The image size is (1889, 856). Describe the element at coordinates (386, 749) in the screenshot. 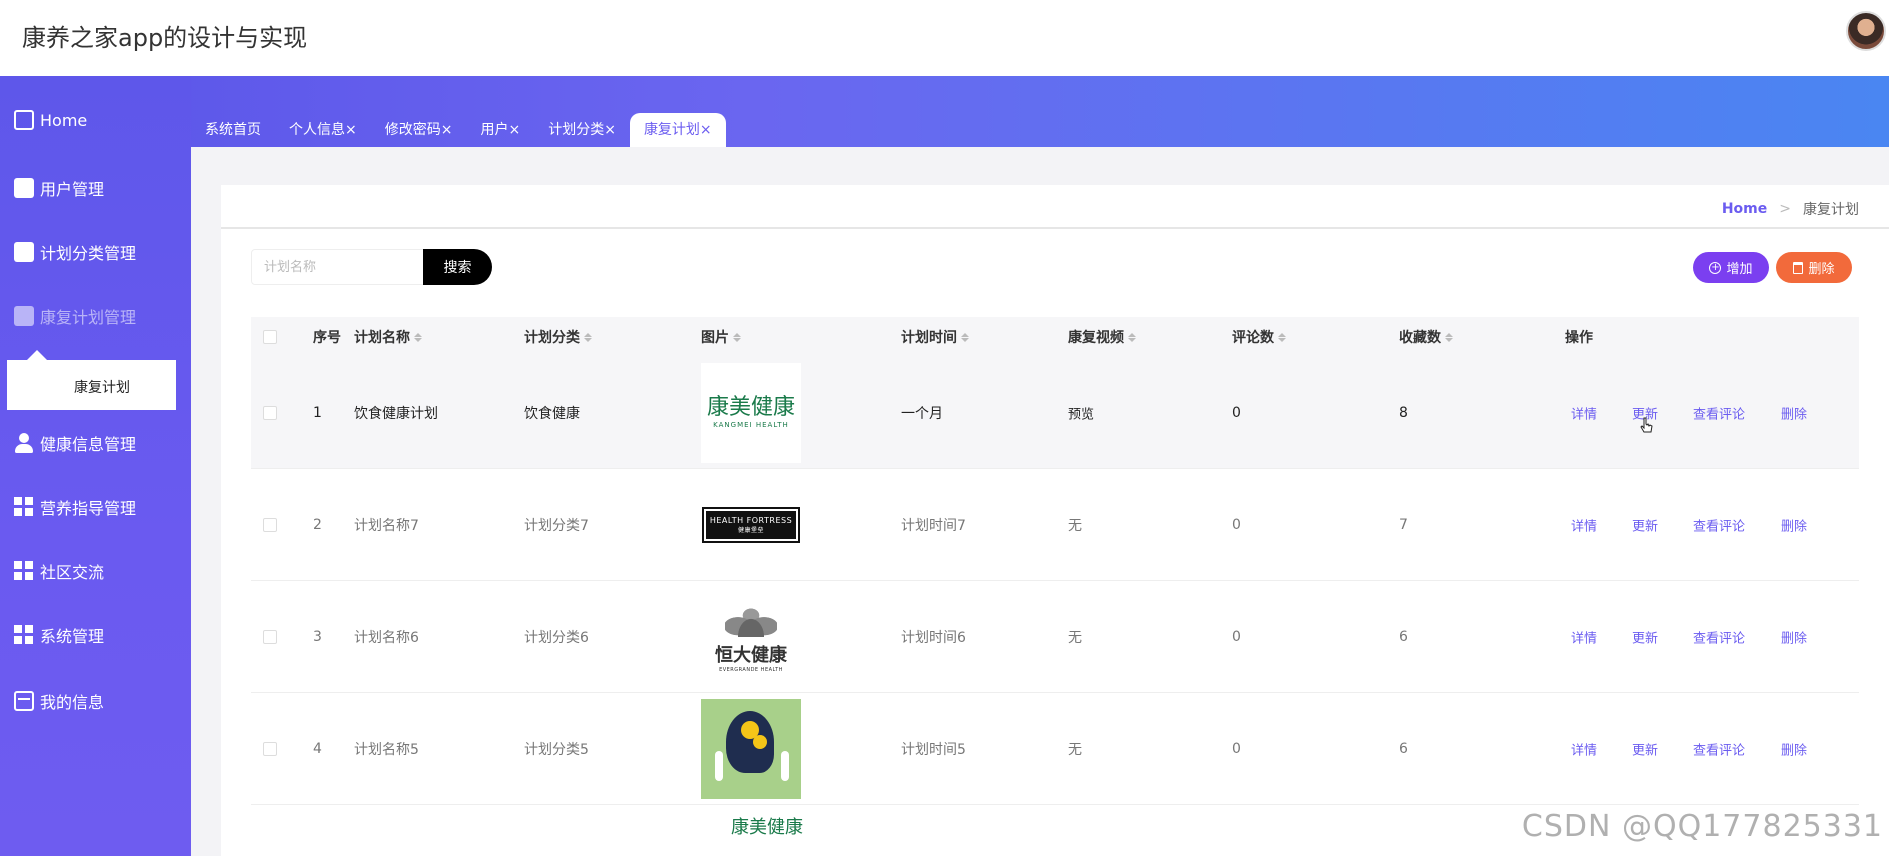

I see `cell-name: 计划名称5` at that location.